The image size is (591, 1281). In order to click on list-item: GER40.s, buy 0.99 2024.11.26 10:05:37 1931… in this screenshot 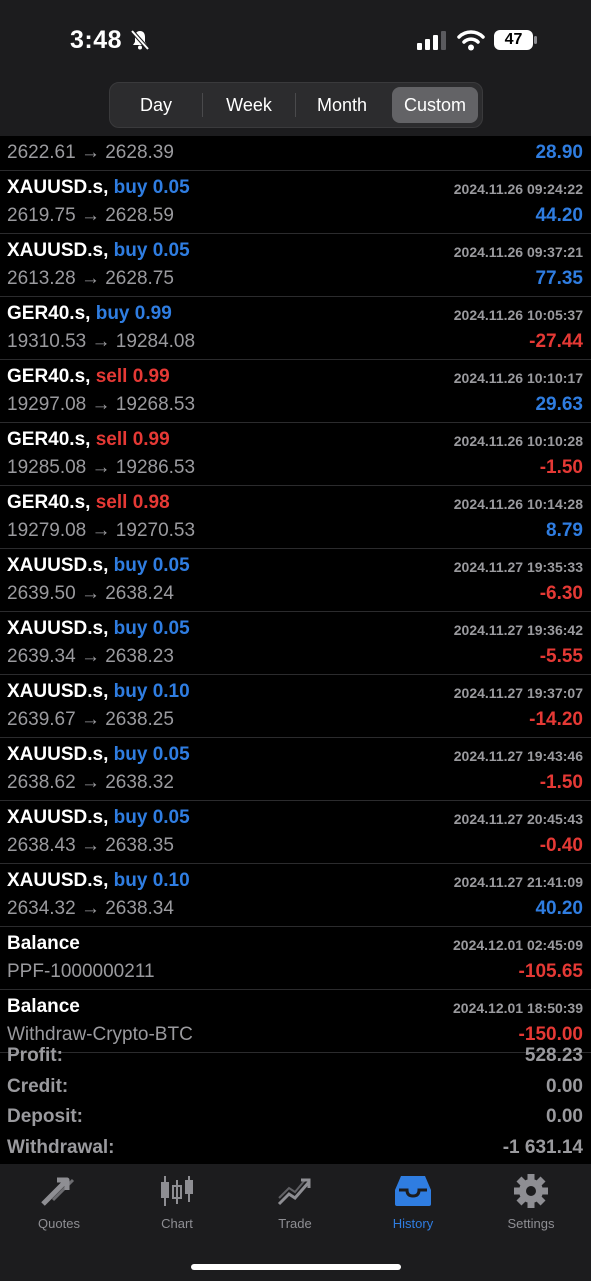, I will do `click(295, 328)`.